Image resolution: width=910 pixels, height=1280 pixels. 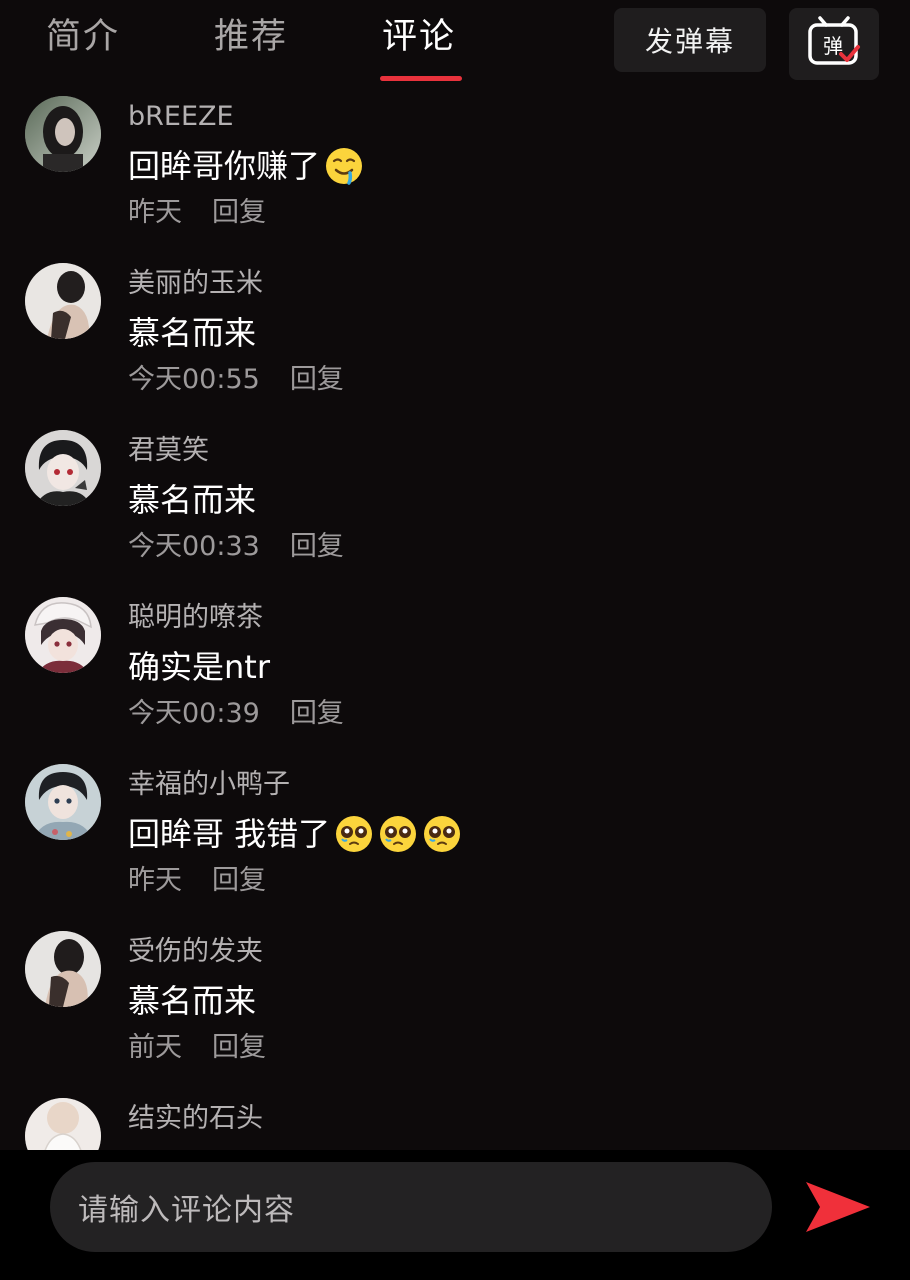 What do you see at coordinates (834, 40) in the screenshot?
I see `danmaku-toggle-icon: 弹` at bounding box center [834, 40].